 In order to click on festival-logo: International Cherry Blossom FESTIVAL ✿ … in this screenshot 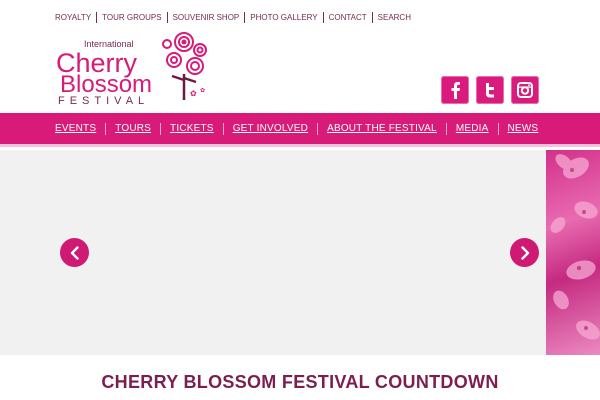, I will do `click(134, 70)`.